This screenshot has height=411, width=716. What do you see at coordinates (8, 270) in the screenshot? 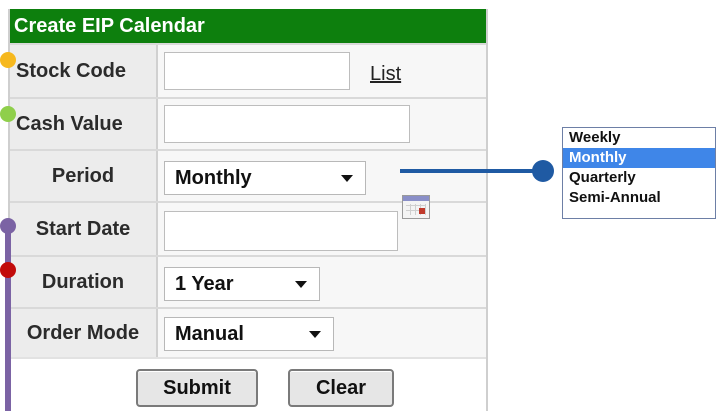
I see `duration-marker-dot` at bounding box center [8, 270].